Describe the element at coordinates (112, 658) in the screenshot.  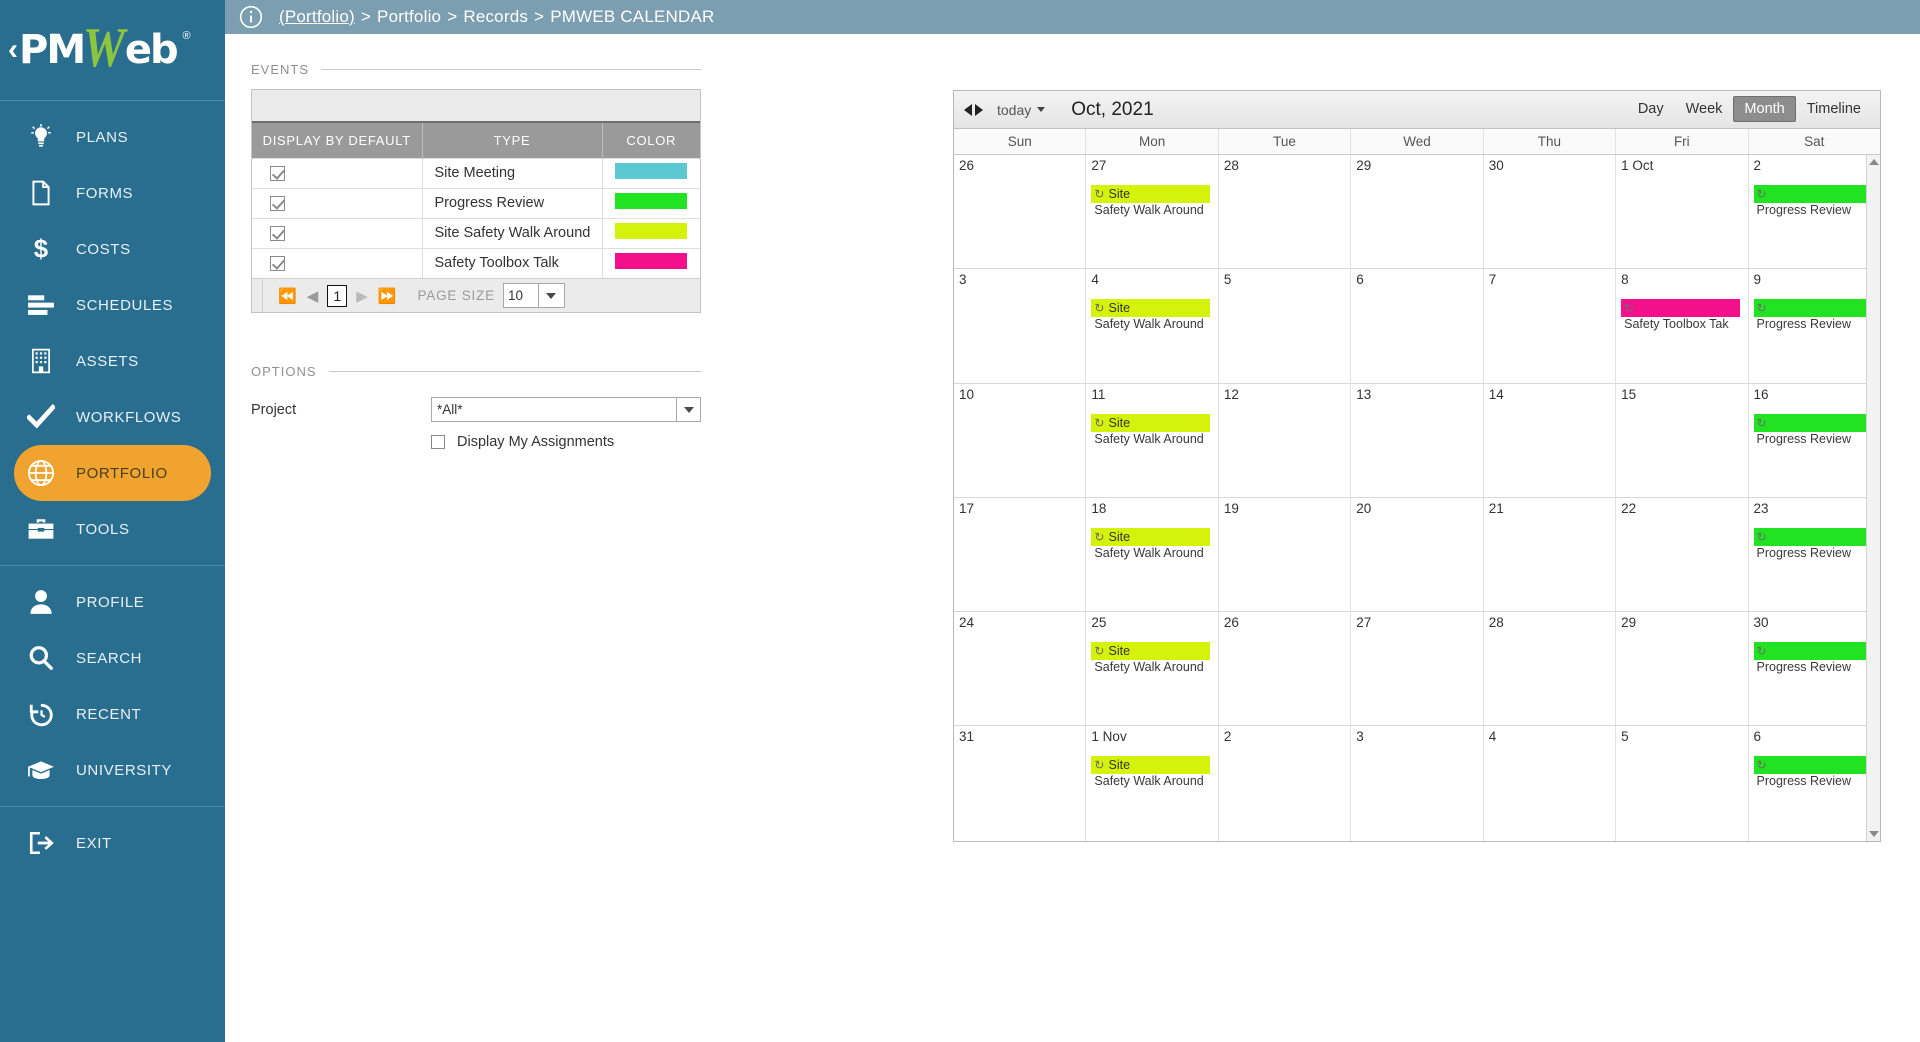
I see `sidebar-item-search: SEARCH` at that location.